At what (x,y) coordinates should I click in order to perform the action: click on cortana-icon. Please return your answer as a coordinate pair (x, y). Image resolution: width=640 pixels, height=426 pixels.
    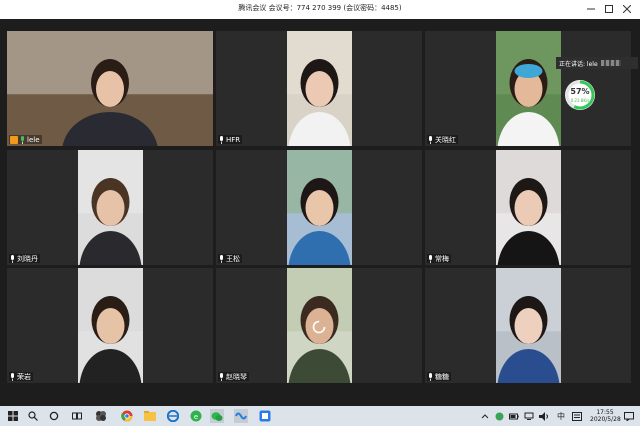
    Looking at the image, I should click on (54, 416).